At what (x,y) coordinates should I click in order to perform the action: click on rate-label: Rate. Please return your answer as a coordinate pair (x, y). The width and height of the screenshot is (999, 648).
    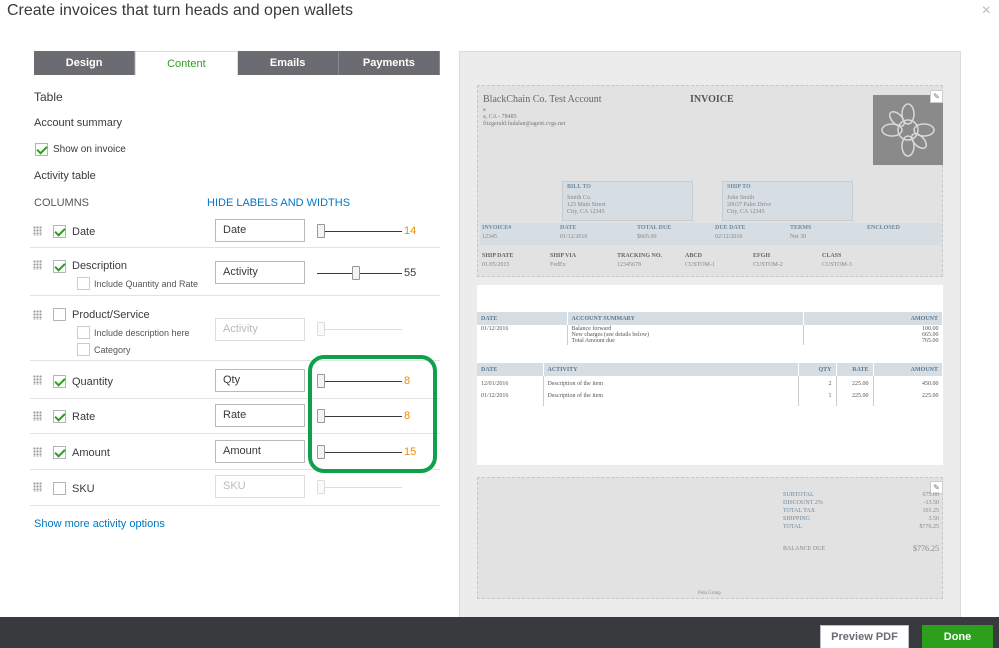
    Looking at the image, I should click on (84, 417).